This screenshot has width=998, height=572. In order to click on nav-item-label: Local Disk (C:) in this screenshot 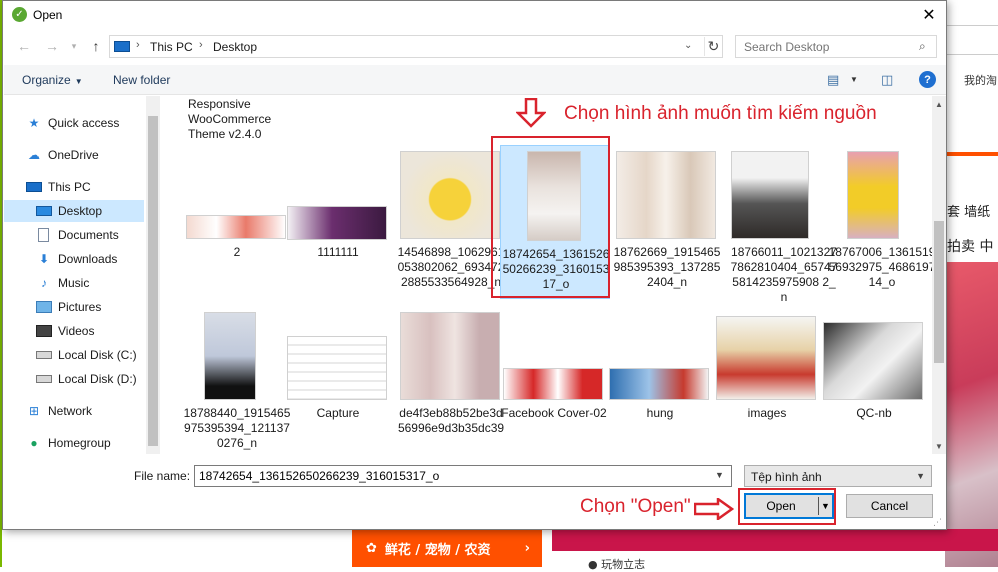, I will do `click(97, 355)`.